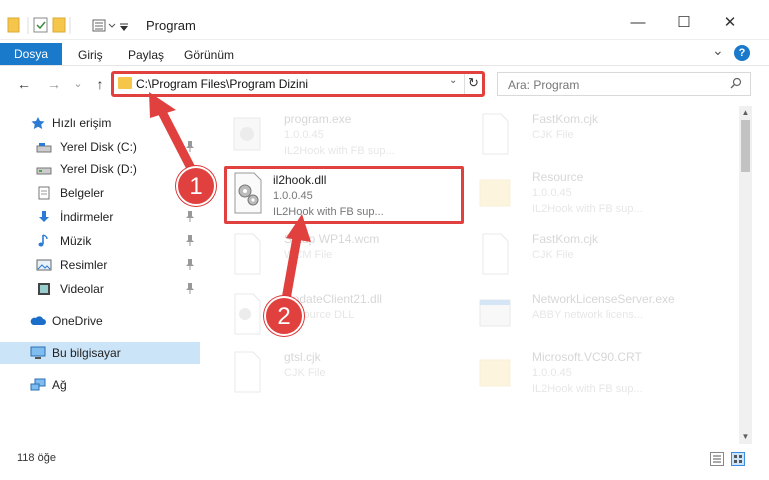  I want to click on status-bar: 118 öğe, so click(384, 463).